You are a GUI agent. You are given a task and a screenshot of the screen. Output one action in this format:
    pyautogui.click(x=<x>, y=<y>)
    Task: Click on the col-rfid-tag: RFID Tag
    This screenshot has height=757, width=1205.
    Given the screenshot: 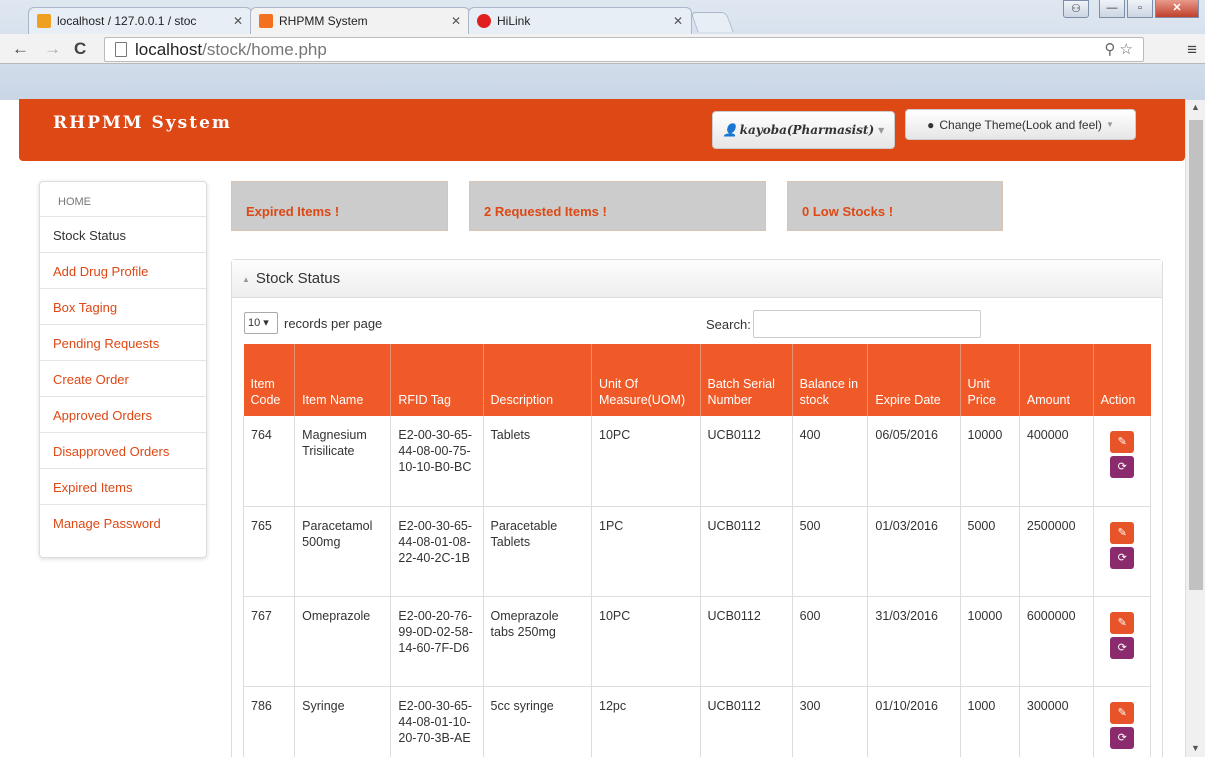 What is the action you would take?
    pyautogui.click(x=437, y=380)
    